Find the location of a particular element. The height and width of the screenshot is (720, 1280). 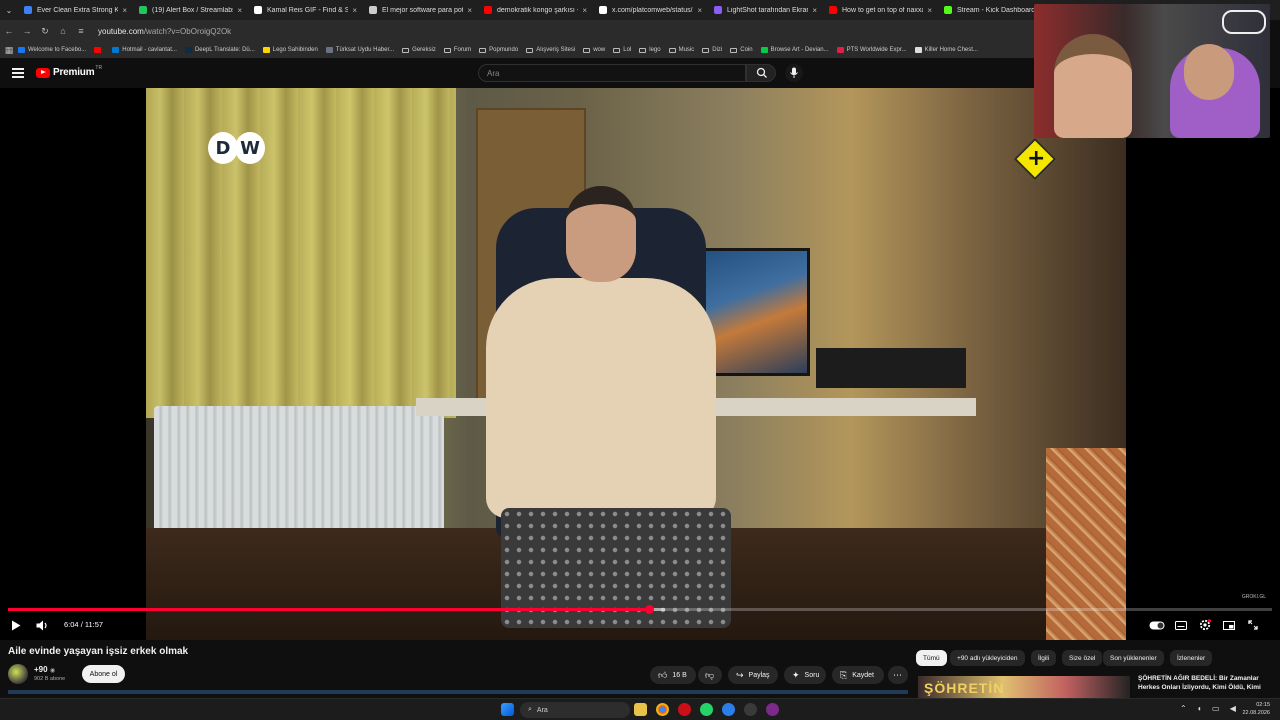

progress-played is located at coordinates (328, 609).